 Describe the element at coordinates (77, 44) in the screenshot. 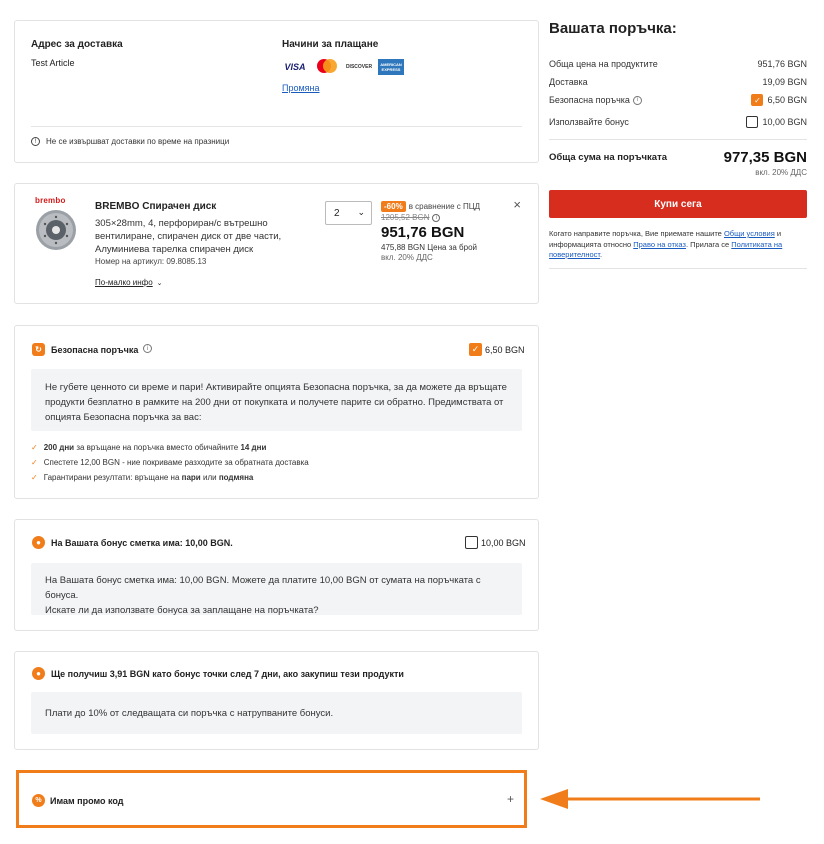

I see `address-title: Адрес за доставка` at that location.